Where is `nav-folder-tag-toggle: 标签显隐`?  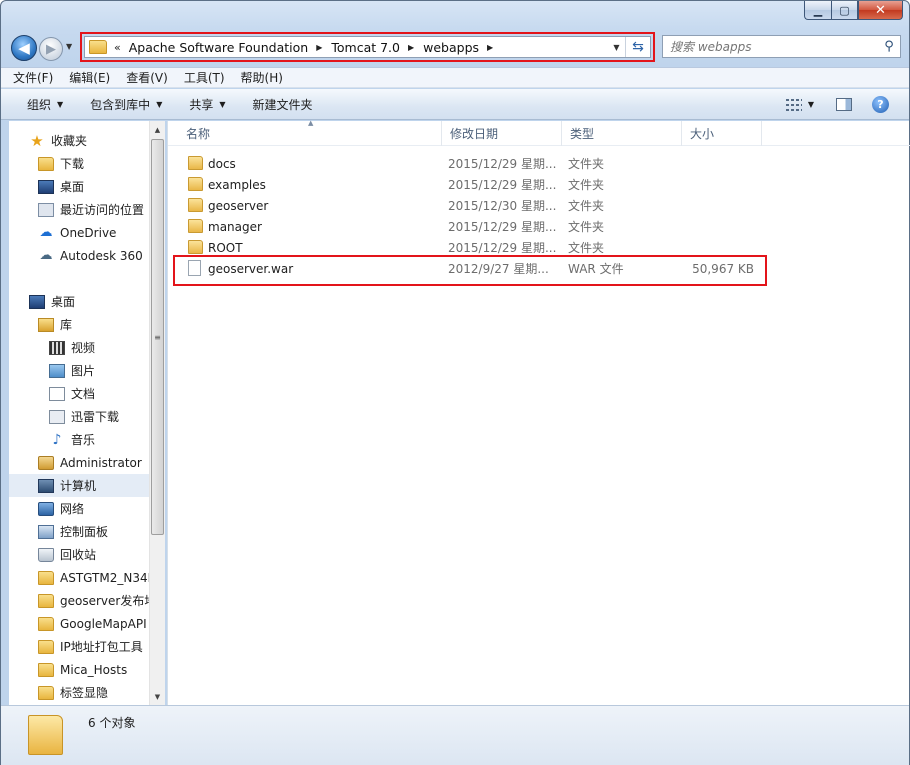 nav-folder-tag-toggle: 标签显隐 is located at coordinates (79, 692).